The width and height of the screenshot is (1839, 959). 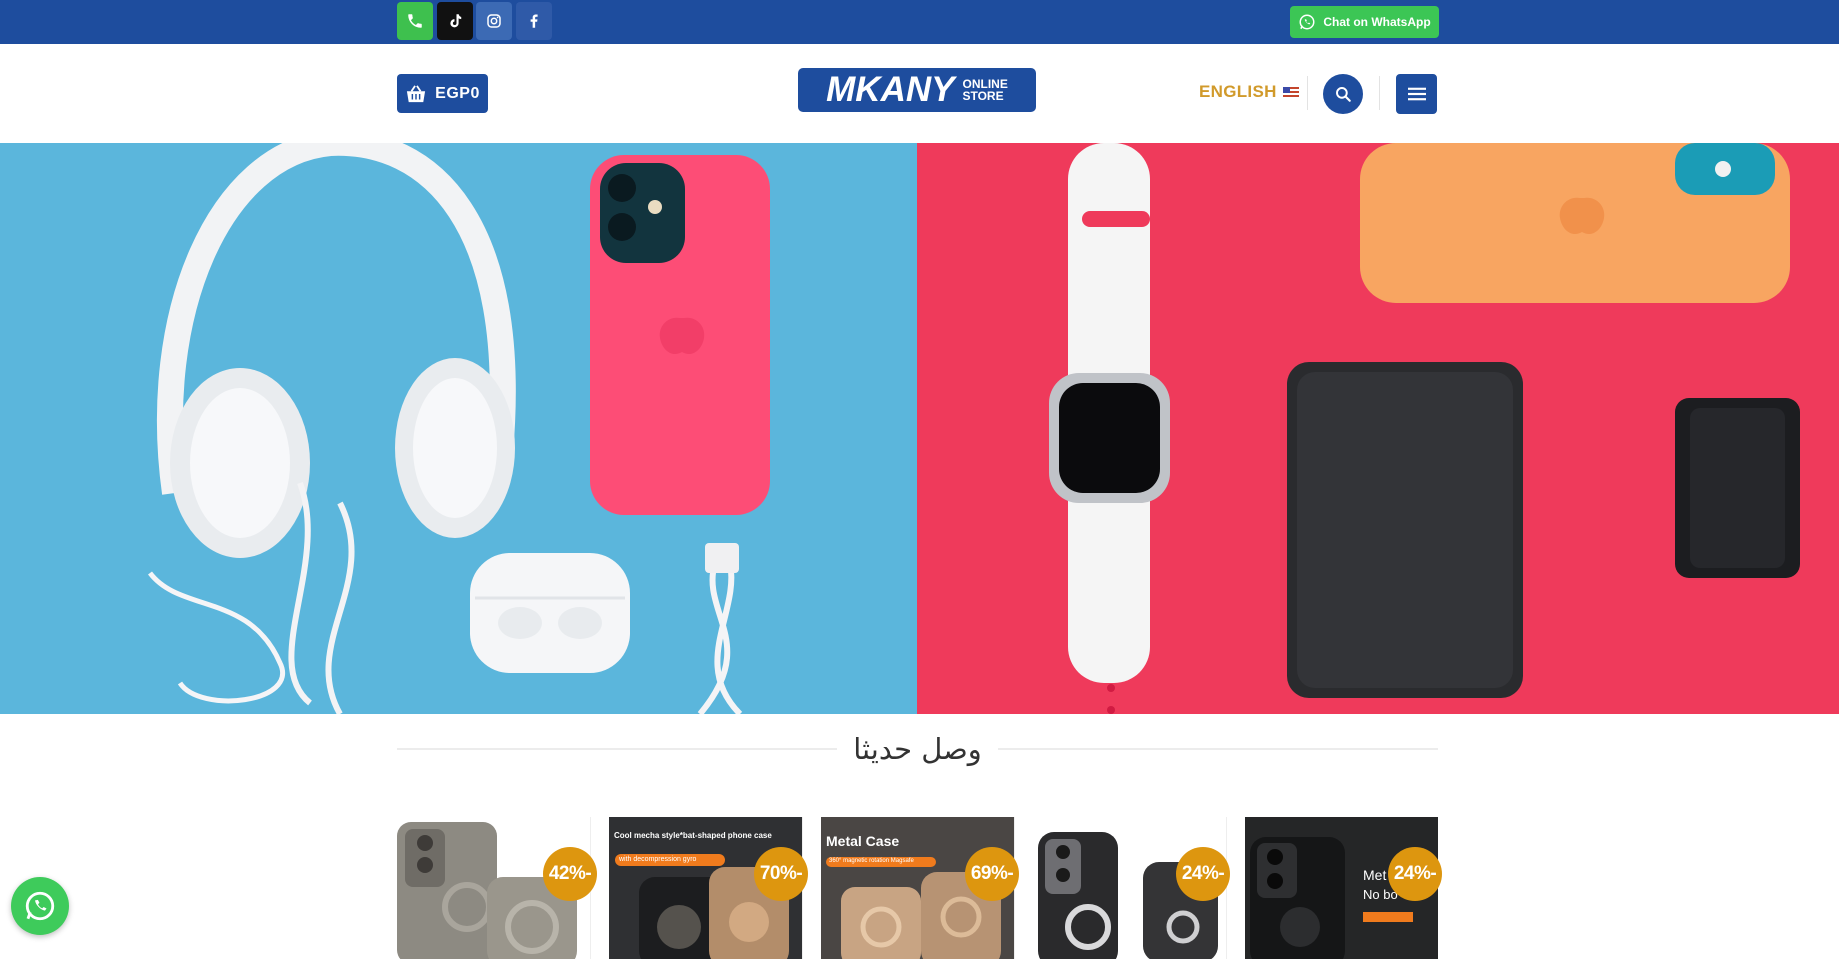 I want to click on us-flag-icon, so click(x=1290, y=92).